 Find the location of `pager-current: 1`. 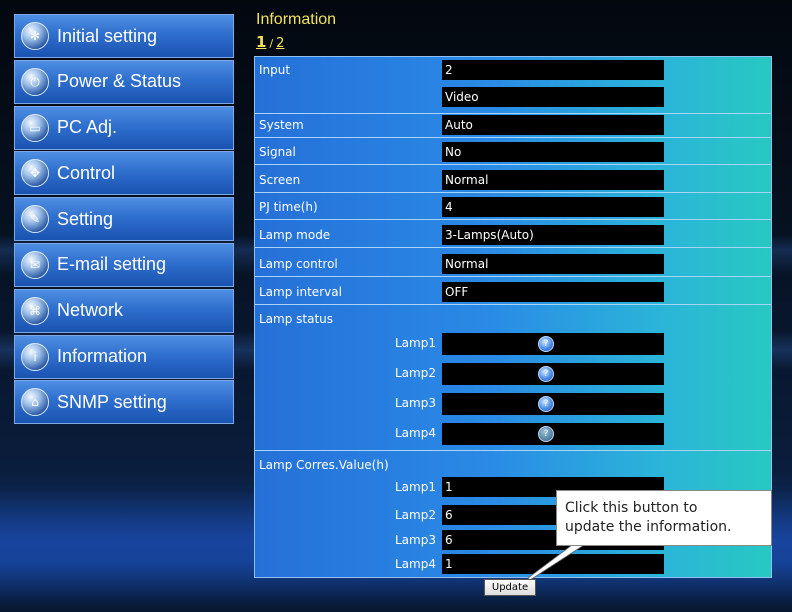

pager-current: 1 is located at coordinates (261, 42).